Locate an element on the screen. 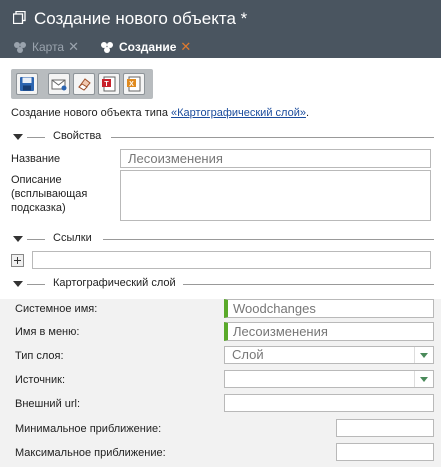 The height and width of the screenshot is (467, 441). menu-name-input: Лесоизменения is located at coordinates (329, 331).